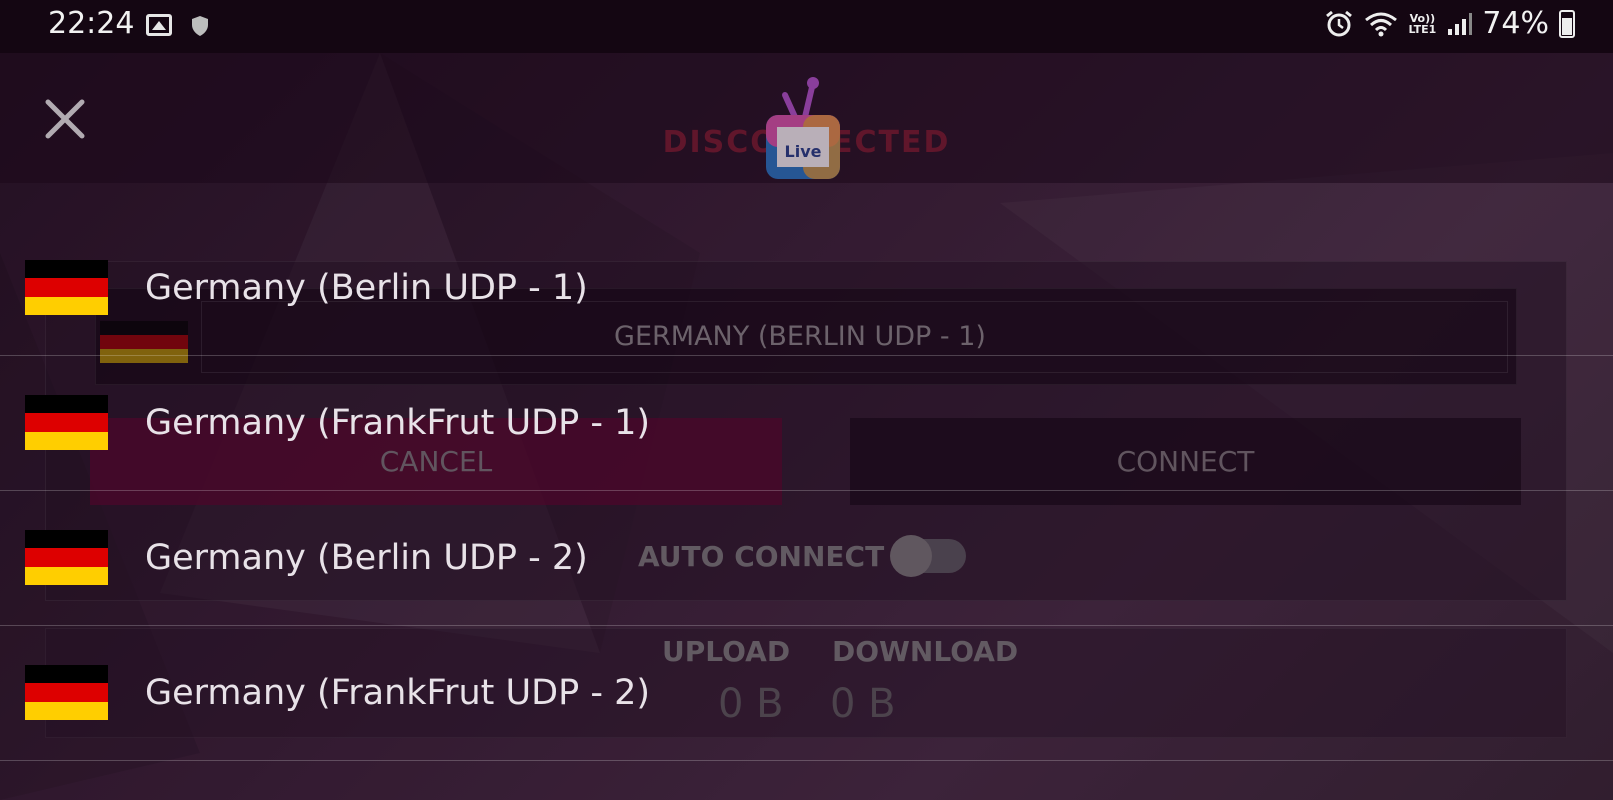 The height and width of the screenshot is (800, 1613). What do you see at coordinates (1381, 24) in the screenshot?
I see `wifi-icon` at bounding box center [1381, 24].